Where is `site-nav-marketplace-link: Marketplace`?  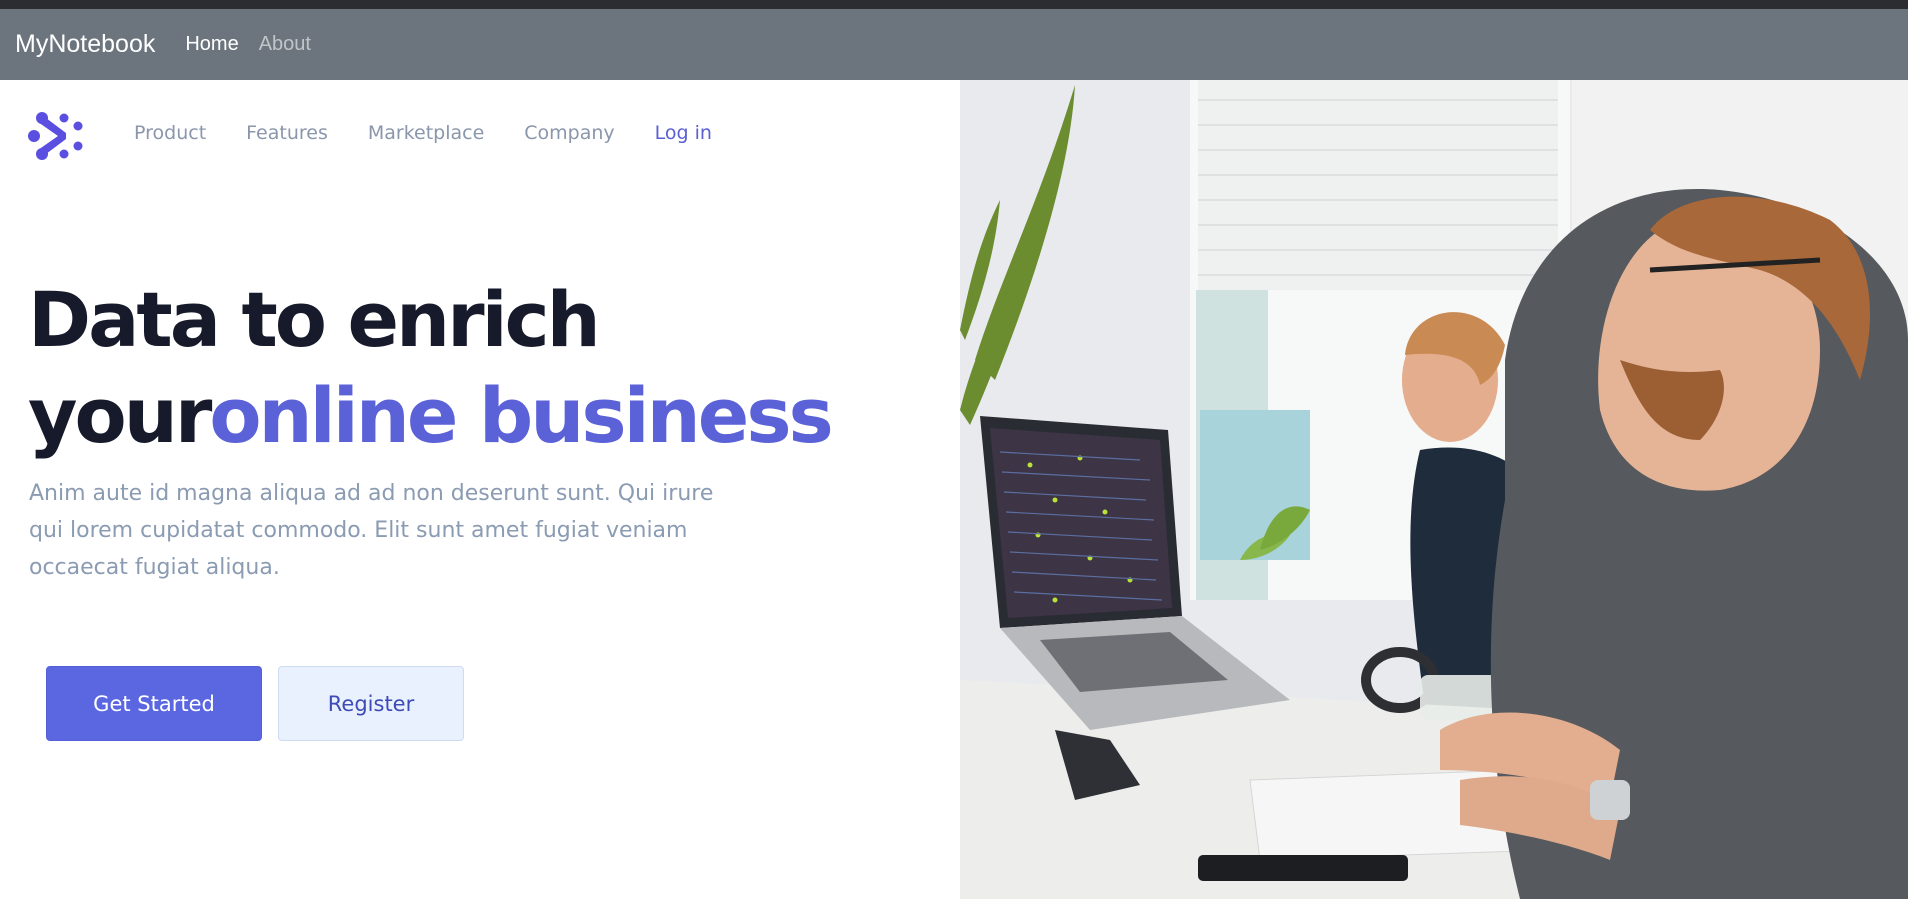 site-nav-marketplace-link: Marketplace is located at coordinates (426, 133).